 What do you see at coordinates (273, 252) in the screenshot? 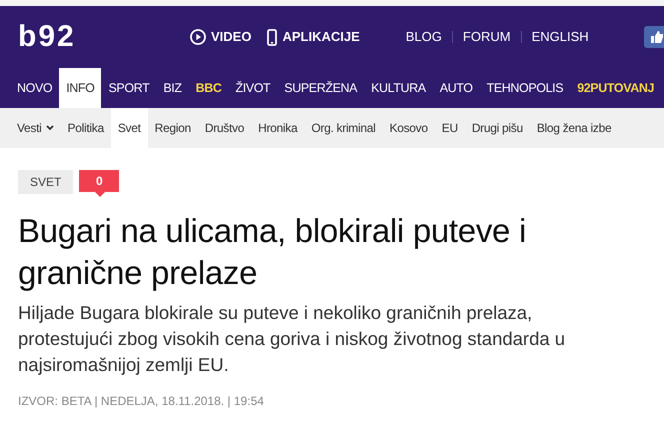
I see `article-title: Bugari na ulicama, blokirali puteve i granične prelaze` at bounding box center [273, 252].